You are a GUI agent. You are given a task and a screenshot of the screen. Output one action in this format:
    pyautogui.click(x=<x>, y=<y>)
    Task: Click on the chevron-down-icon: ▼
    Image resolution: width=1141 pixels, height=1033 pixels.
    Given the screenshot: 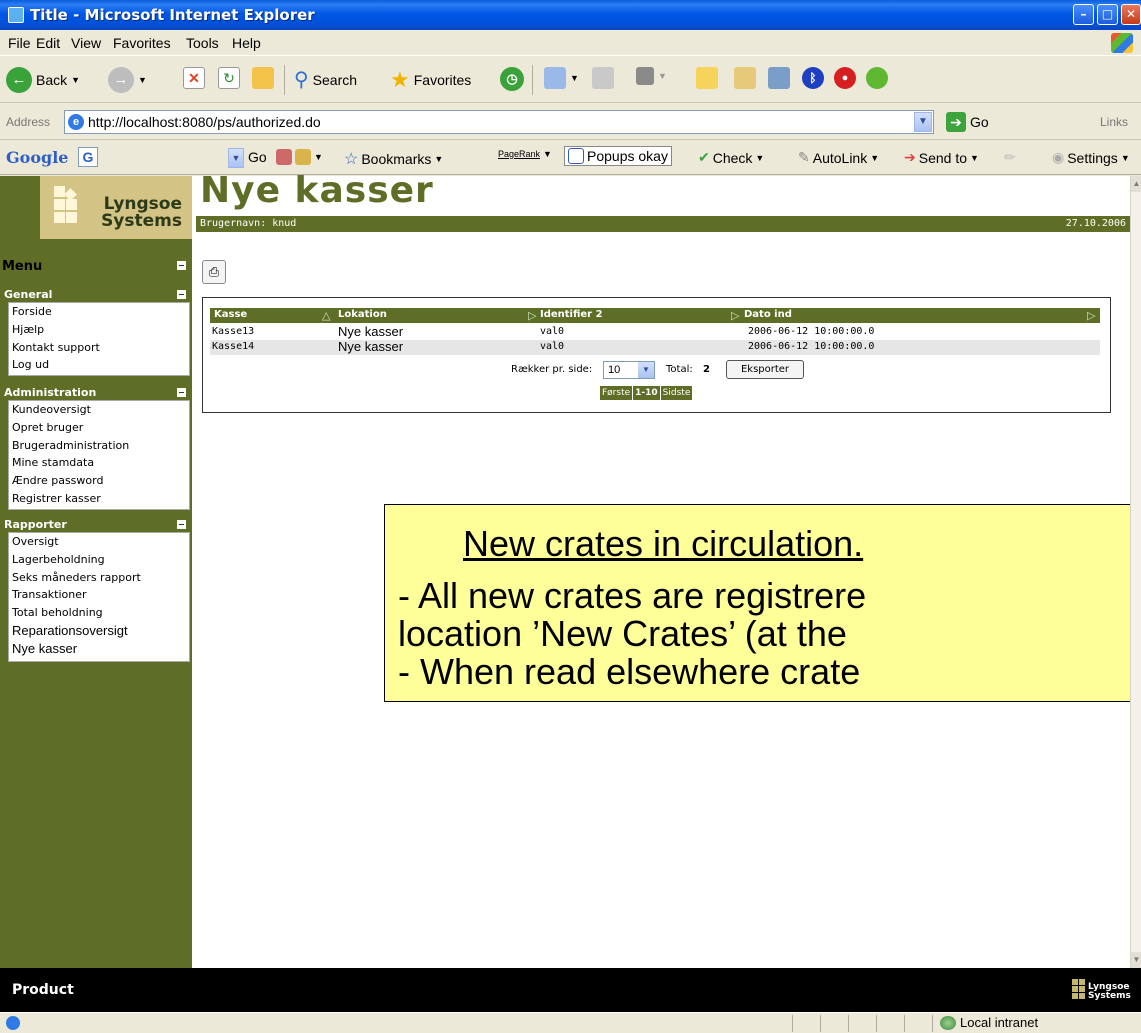 What is the action you would take?
    pyautogui.click(x=646, y=370)
    